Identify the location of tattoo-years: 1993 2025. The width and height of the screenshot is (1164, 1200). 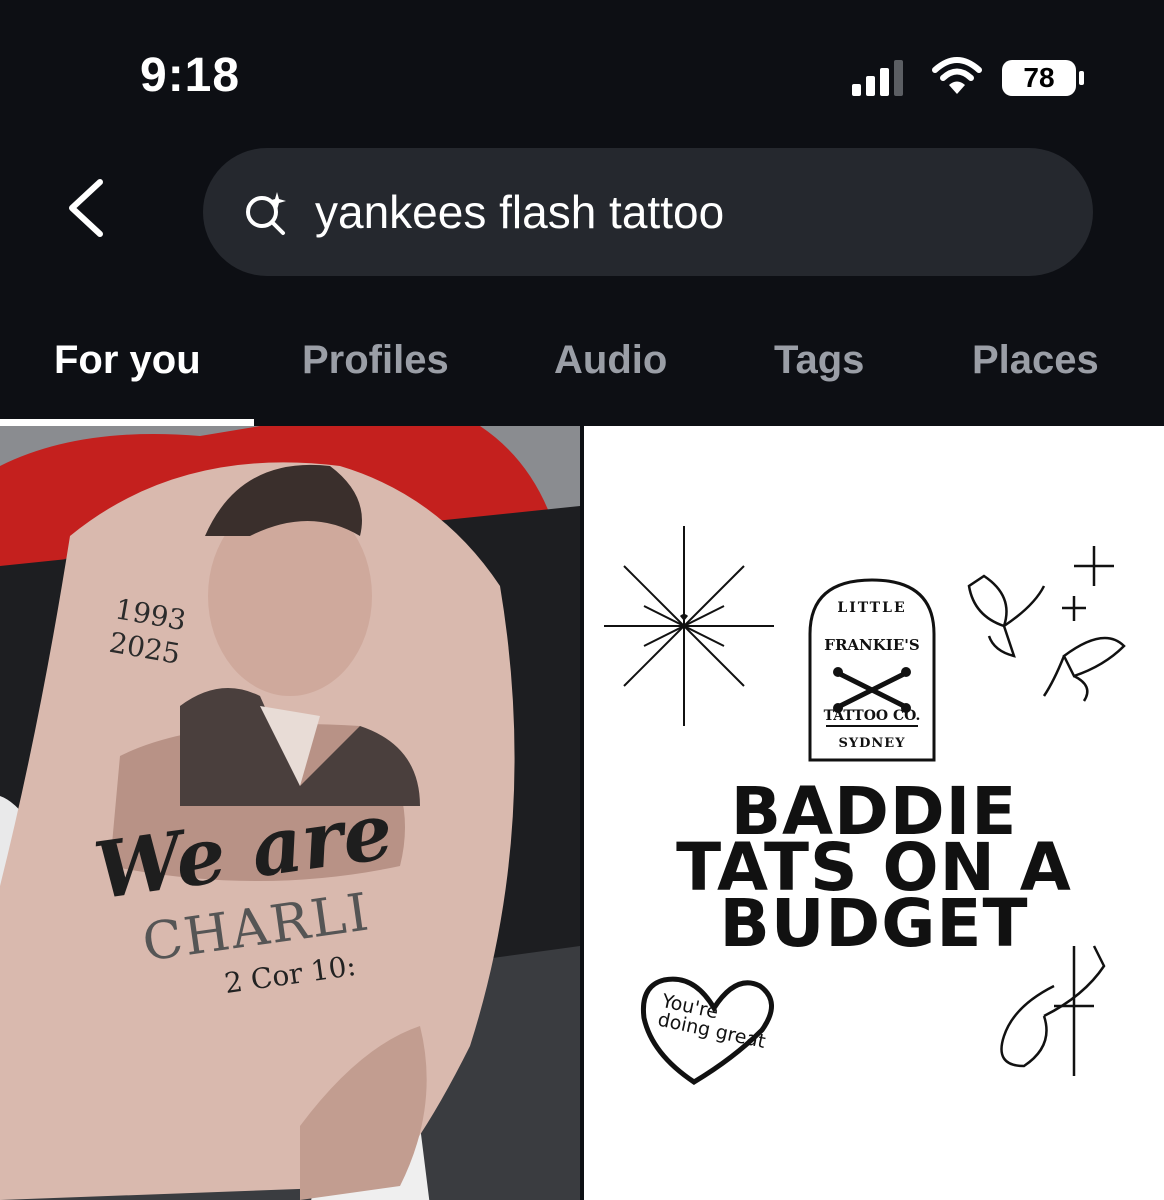
(147, 631).